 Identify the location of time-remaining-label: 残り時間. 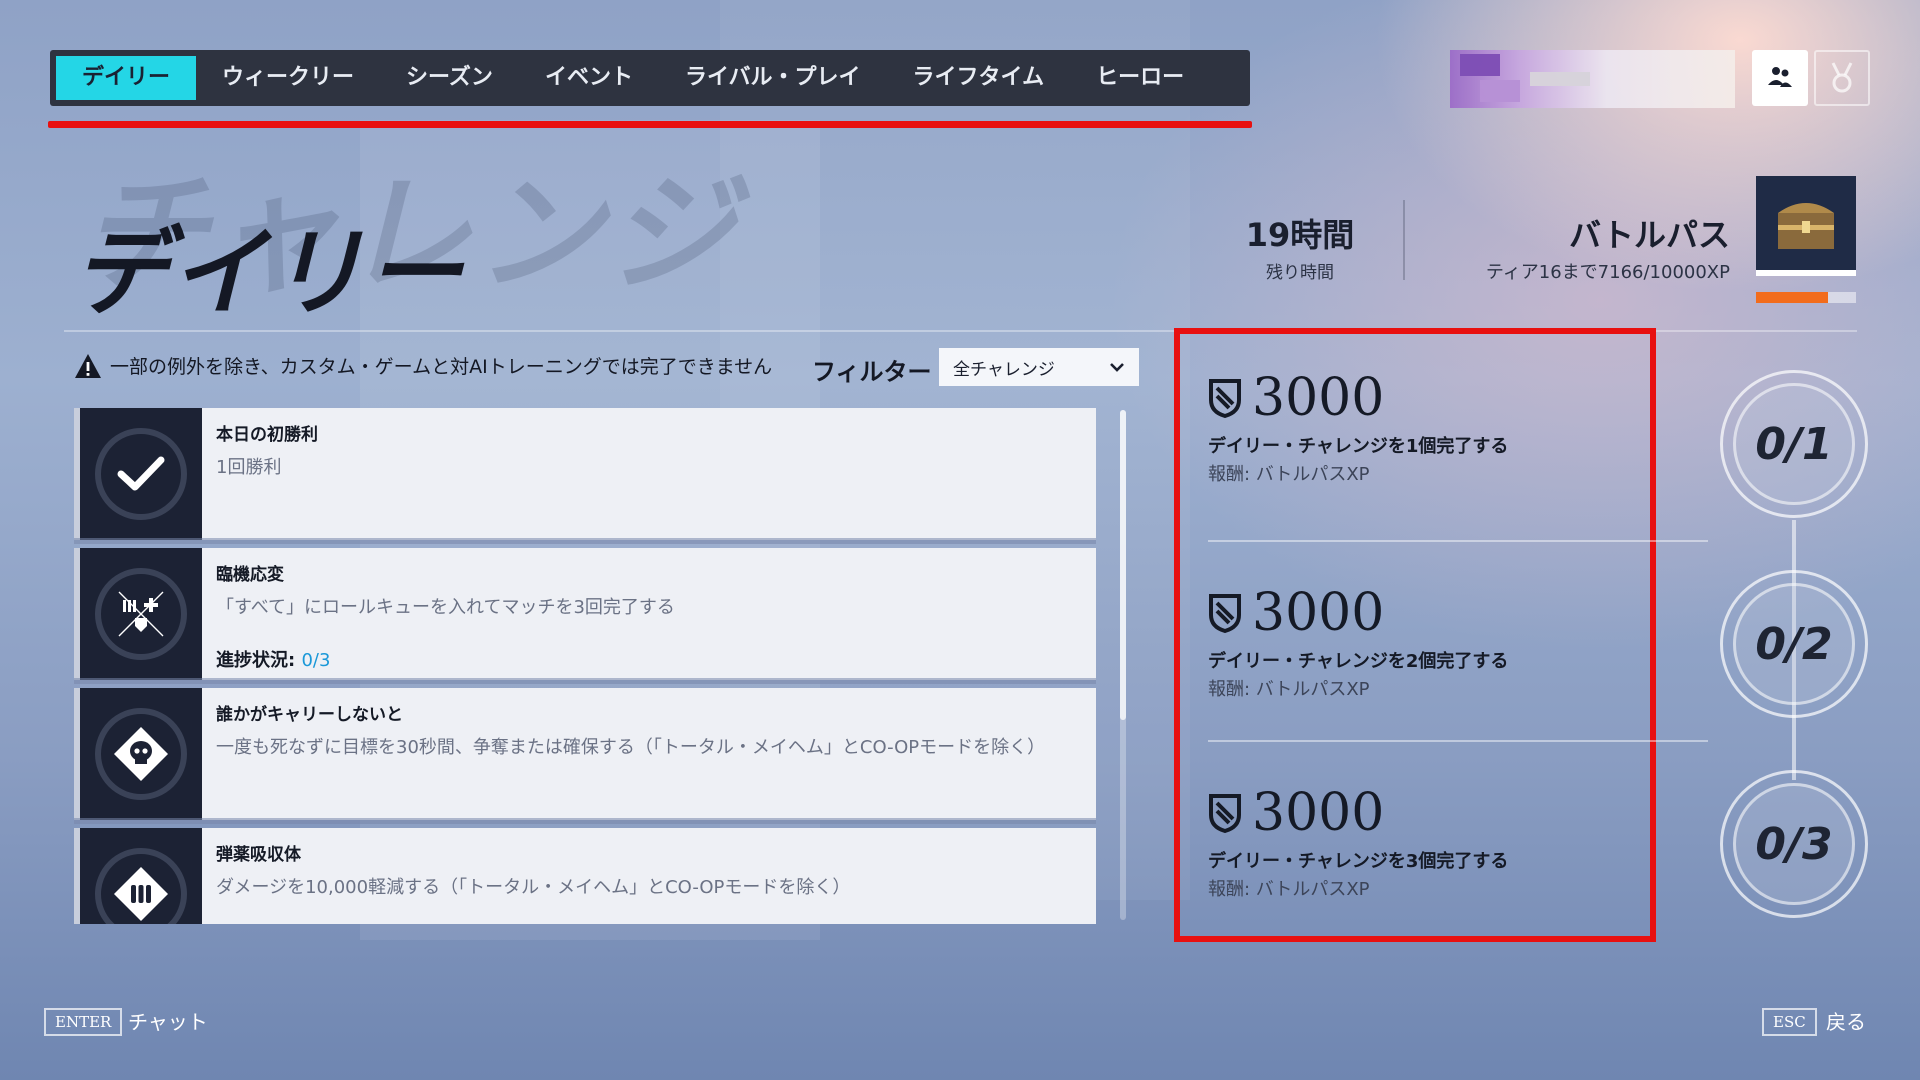
(1300, 273).